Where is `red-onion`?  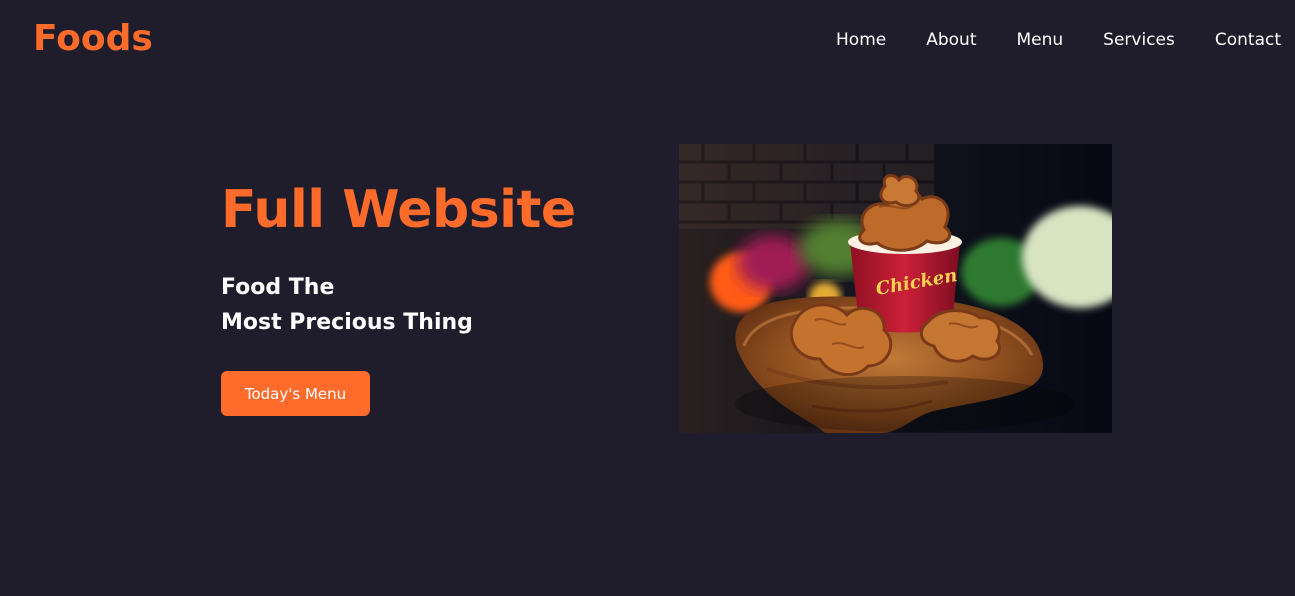 red-onion is located at coordinates (773, 263).